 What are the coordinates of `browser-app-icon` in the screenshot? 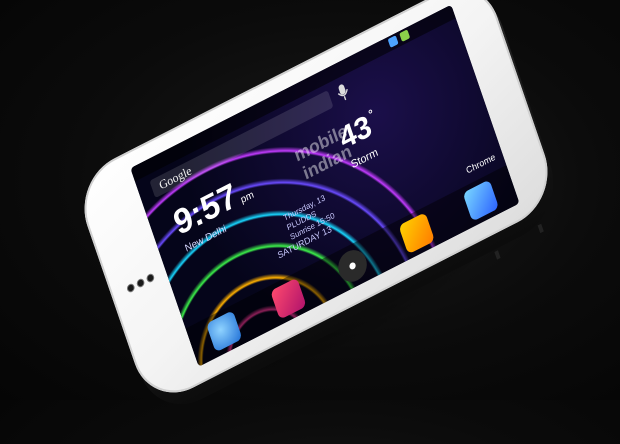 It's located at (481, 200).